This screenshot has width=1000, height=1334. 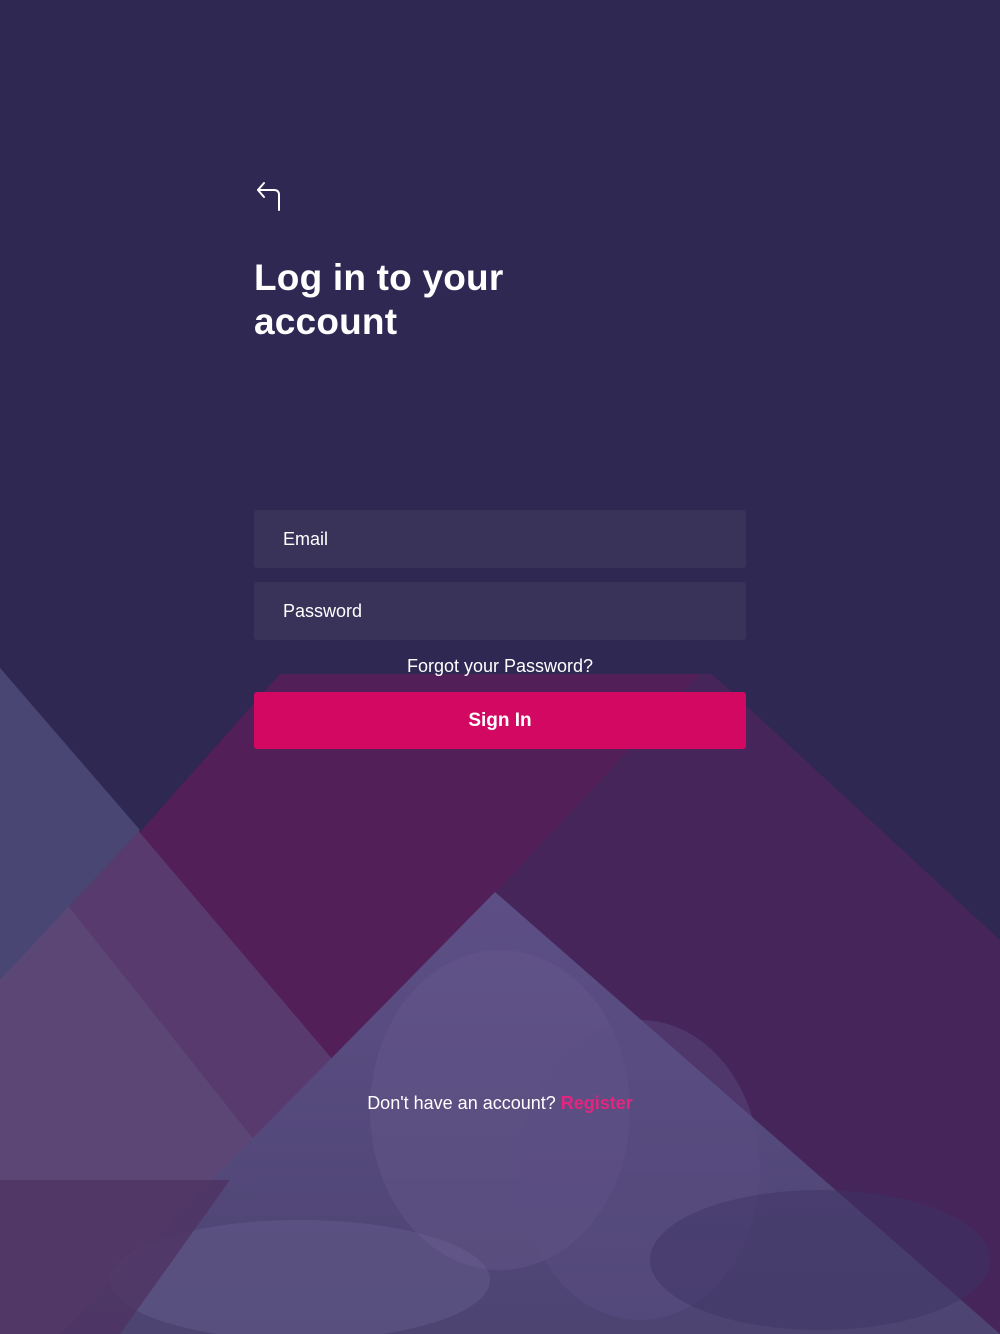 I want to click on forgot-password-link: Forgot your Password?, so click(x=500, y=666).